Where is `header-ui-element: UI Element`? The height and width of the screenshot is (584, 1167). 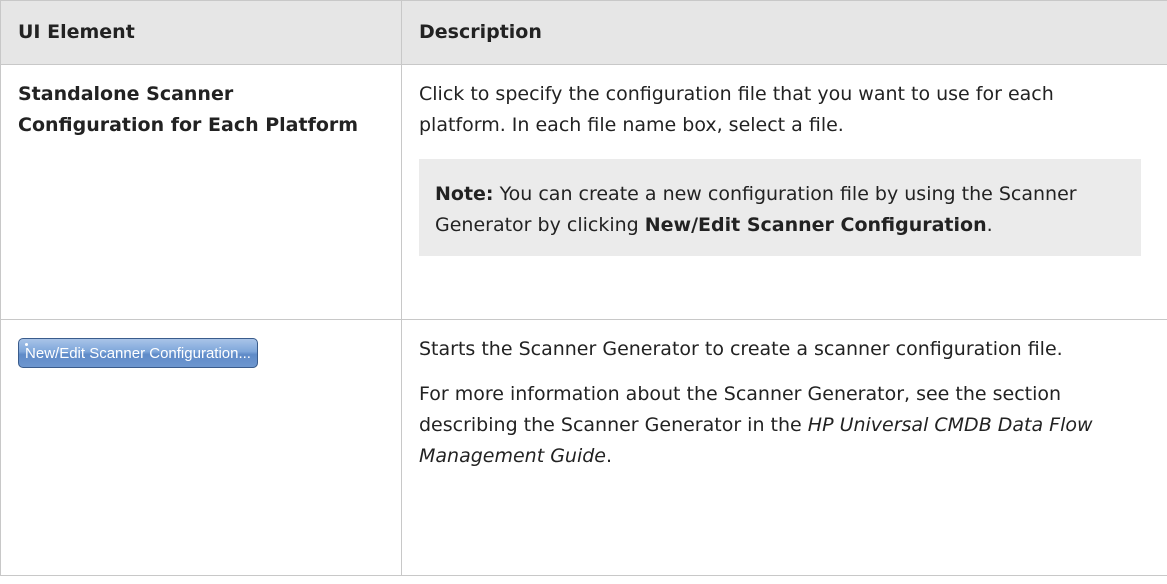 header-ui-element: UI Element is located at coordinates (201, 32).